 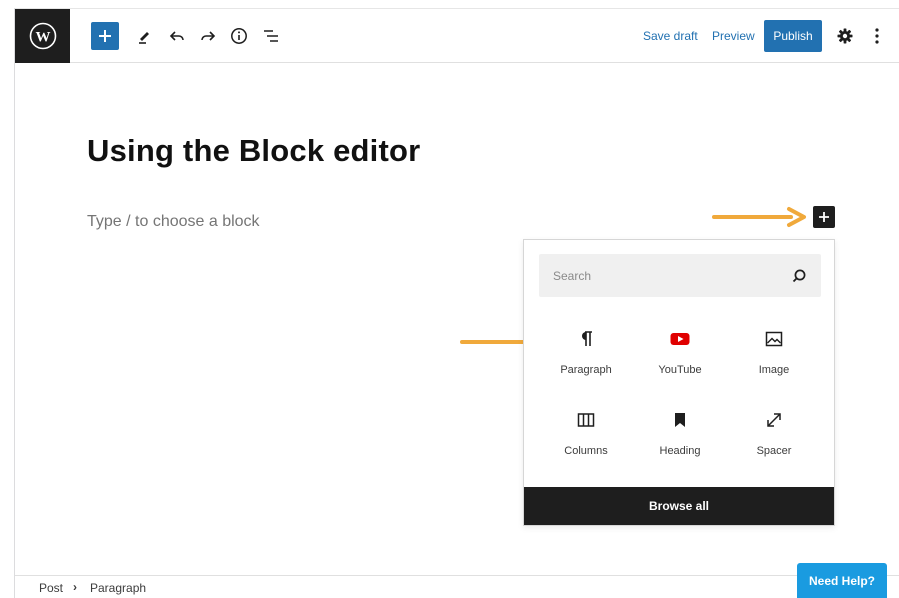 I want to click on youtube-icon, so click(x=680, y=339).